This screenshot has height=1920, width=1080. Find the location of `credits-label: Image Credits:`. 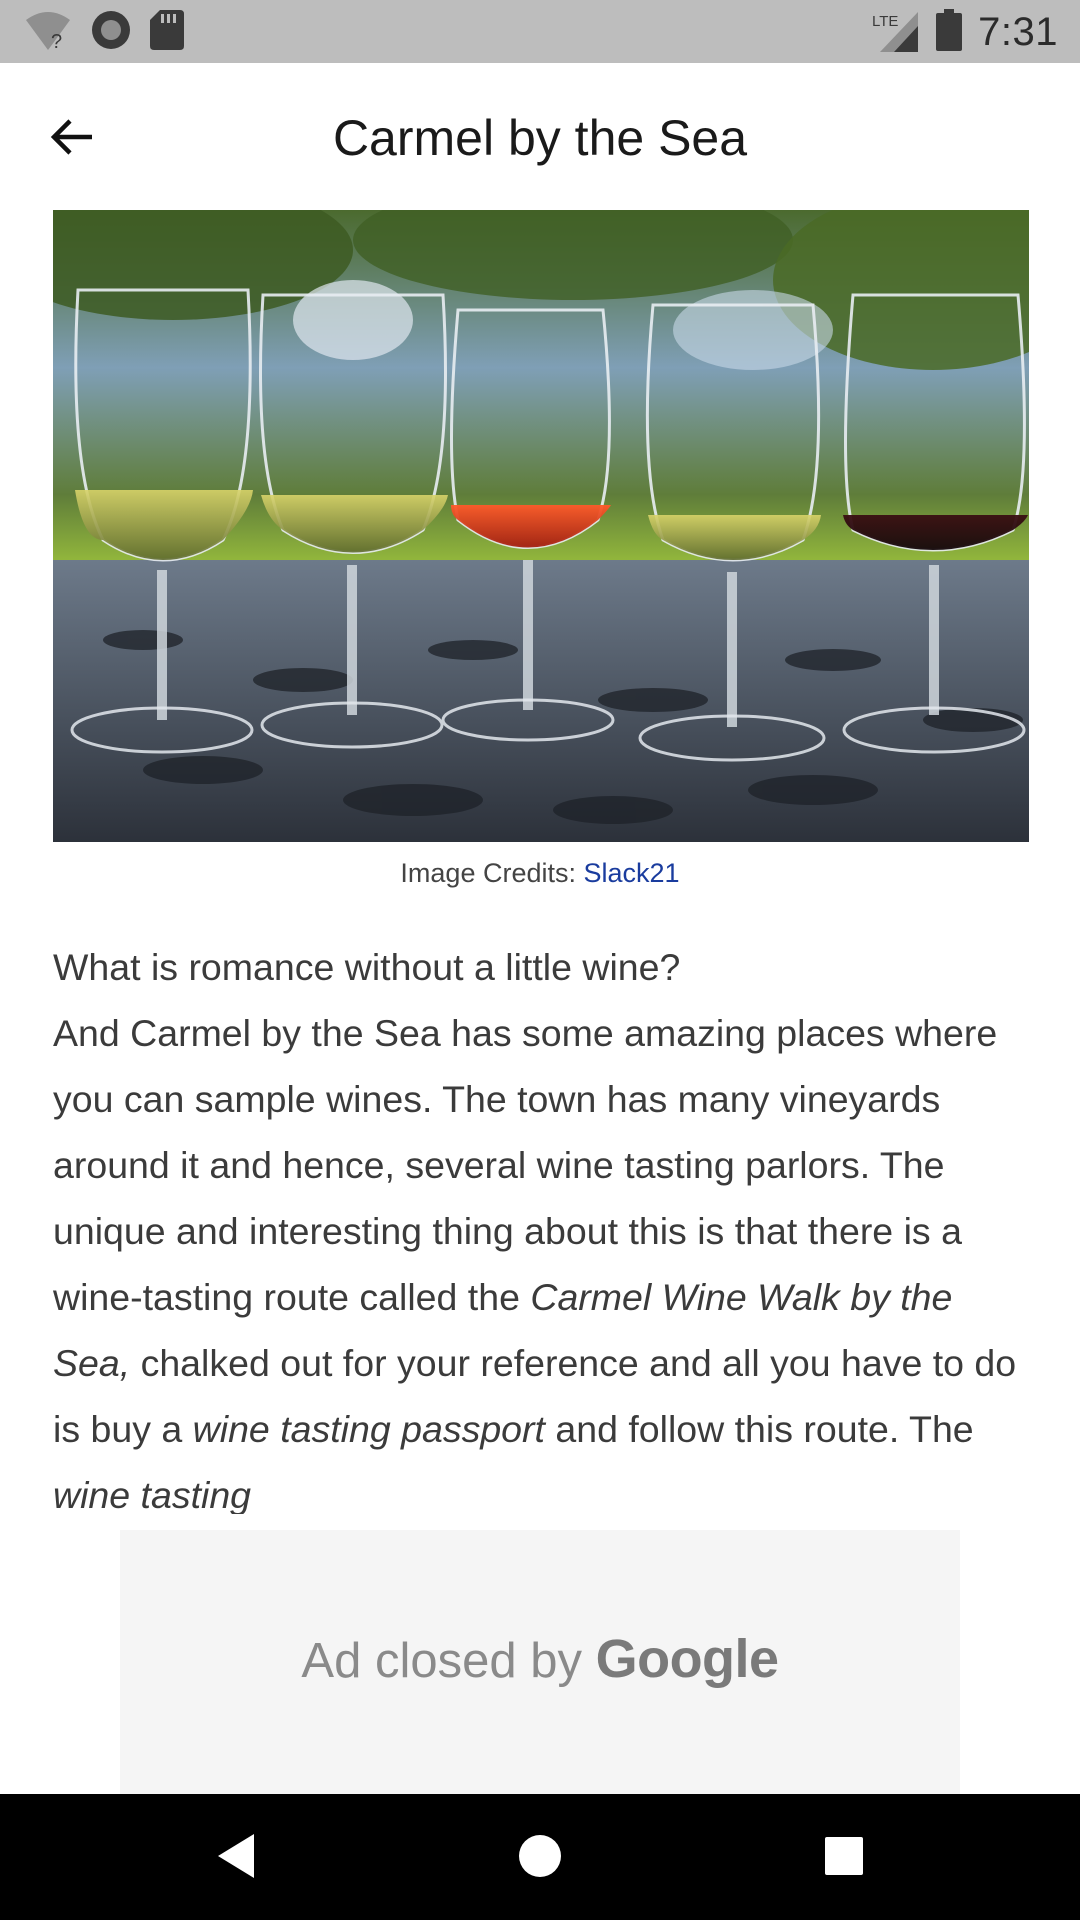

credits-label: Image Credits: is located at coordinates (492, 873).